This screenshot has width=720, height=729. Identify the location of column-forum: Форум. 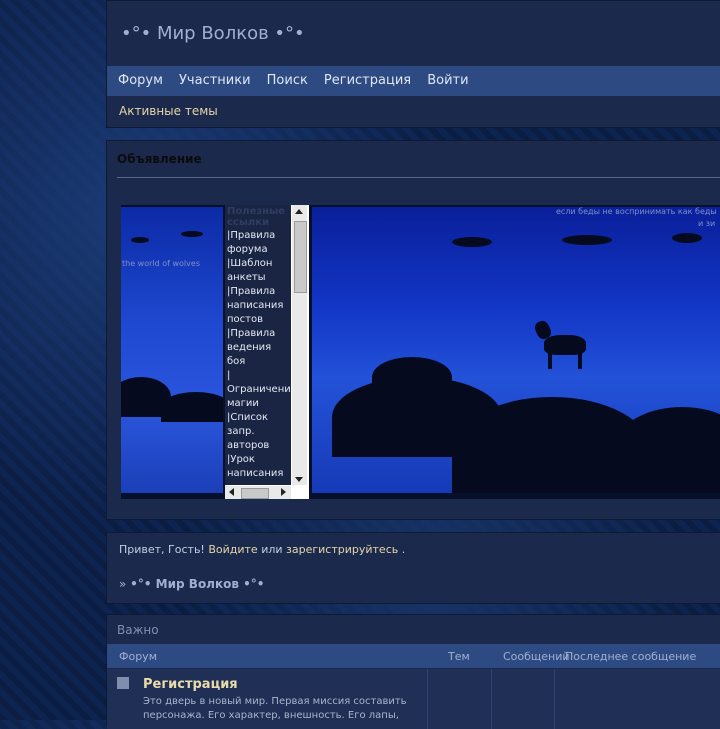
(138, 656).